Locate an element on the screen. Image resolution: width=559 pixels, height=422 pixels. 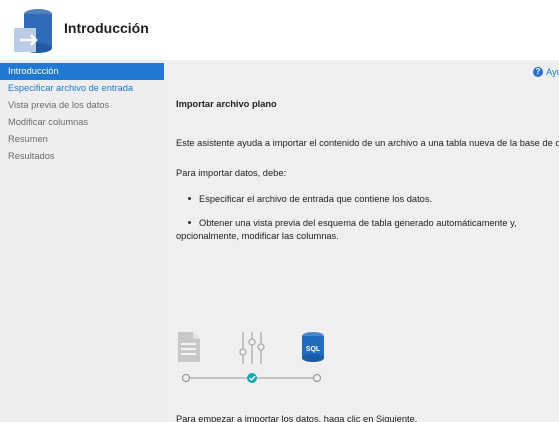
help-link: ? Ayud is located at coordinates (545, 72).